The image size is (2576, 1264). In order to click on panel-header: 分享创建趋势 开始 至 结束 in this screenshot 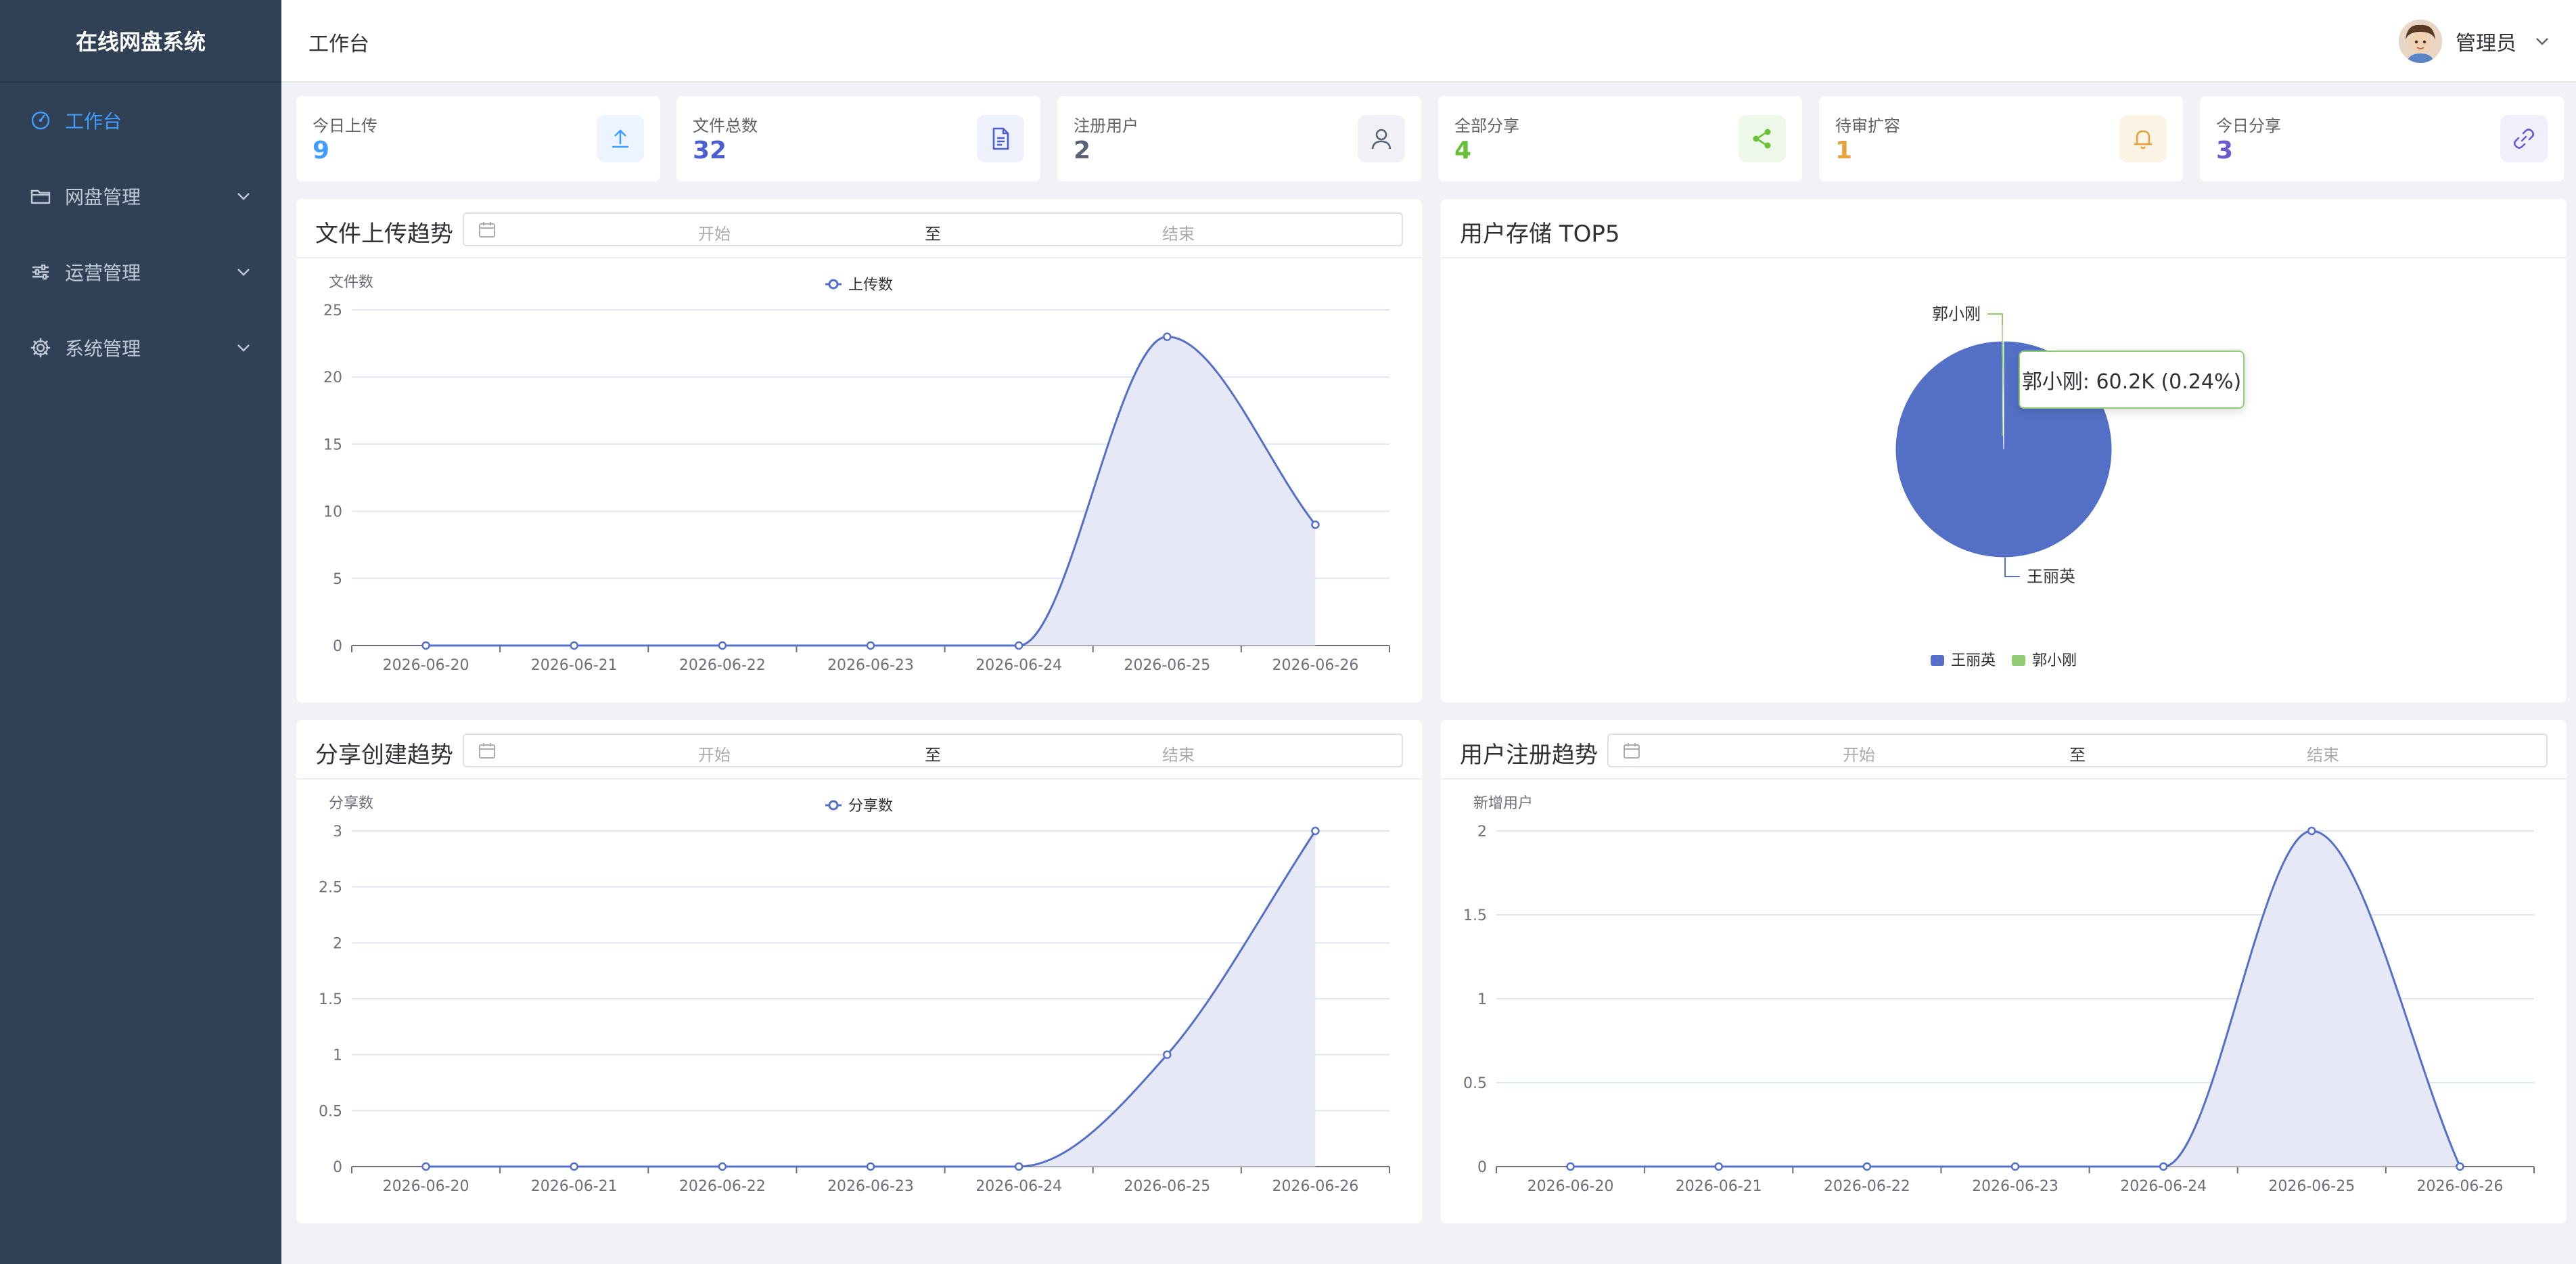, I will do `click(859, 750)`.